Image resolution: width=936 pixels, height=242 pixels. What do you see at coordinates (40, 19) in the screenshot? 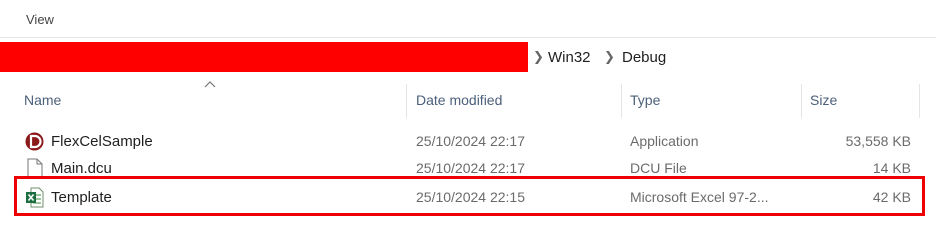
I see `view-menu: View` at bounding box center [40, 19].